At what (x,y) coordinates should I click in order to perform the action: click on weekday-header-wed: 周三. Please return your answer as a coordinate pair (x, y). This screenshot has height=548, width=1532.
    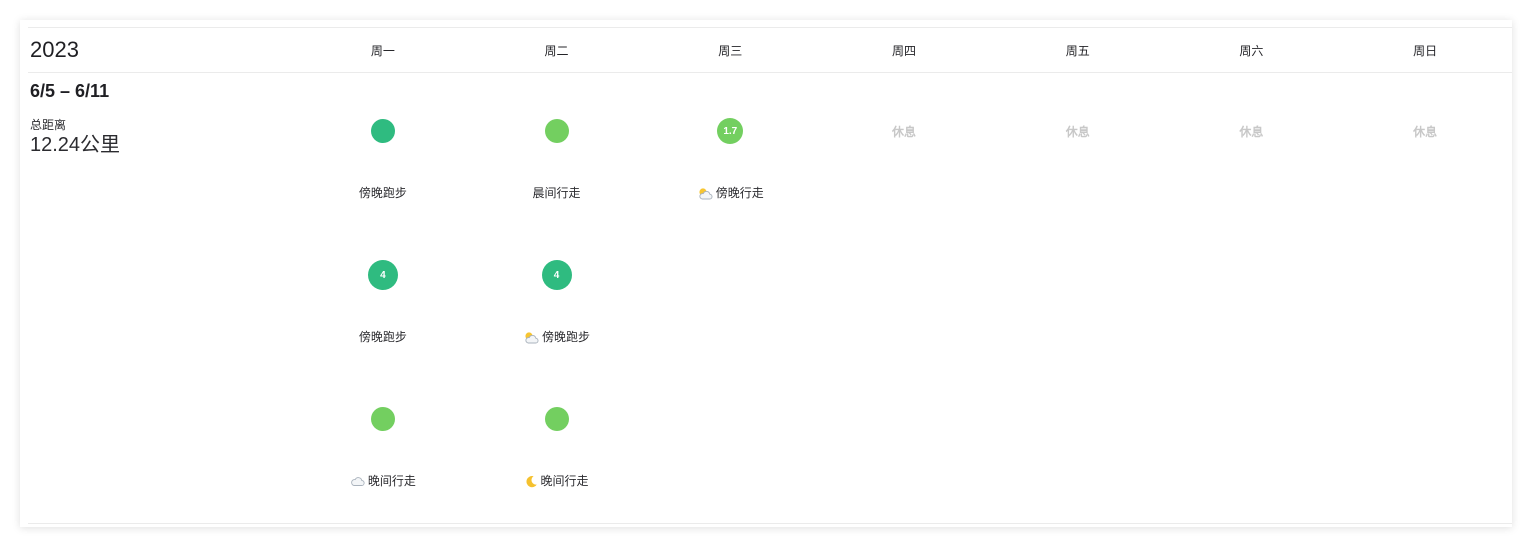
    Looking at the image, I should click on (730, 50).